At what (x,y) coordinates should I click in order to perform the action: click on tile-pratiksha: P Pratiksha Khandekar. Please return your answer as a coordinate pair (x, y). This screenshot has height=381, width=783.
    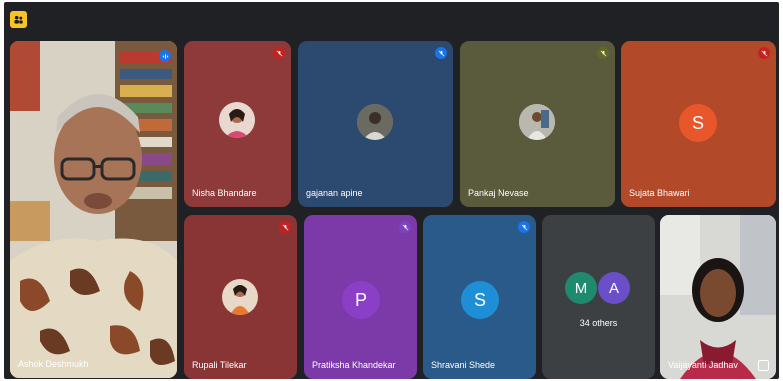
    Looking at the image, I should click on (360, 297).